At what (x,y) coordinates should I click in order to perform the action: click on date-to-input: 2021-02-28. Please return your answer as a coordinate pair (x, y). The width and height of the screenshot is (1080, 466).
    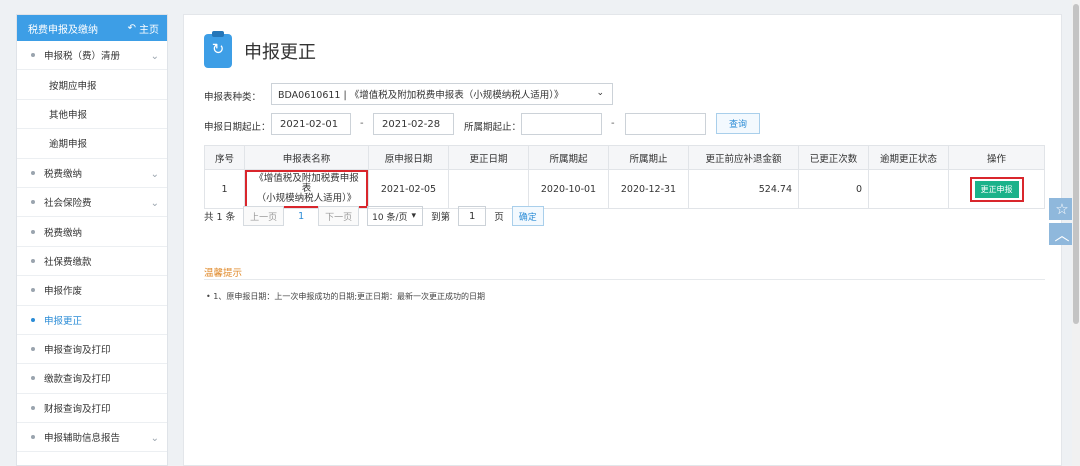
    Looking at the image, I should click on (413, 124).